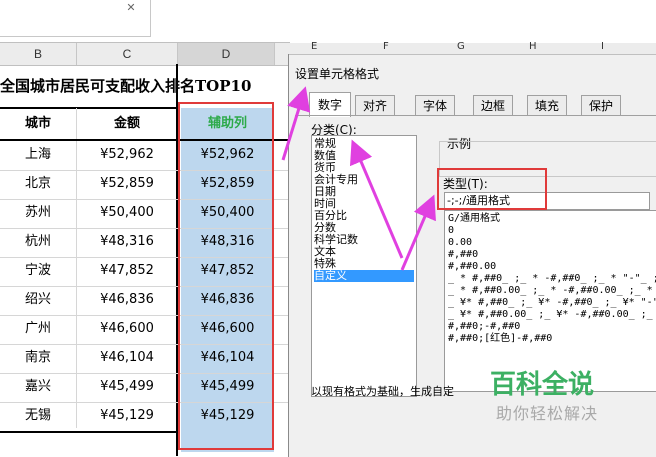 This screenshot has width=656, height=457. What do you see at coordinates (418, 232) in the screenshot?
I see `arrow-to-type-input` at bounding box center [418, 232].